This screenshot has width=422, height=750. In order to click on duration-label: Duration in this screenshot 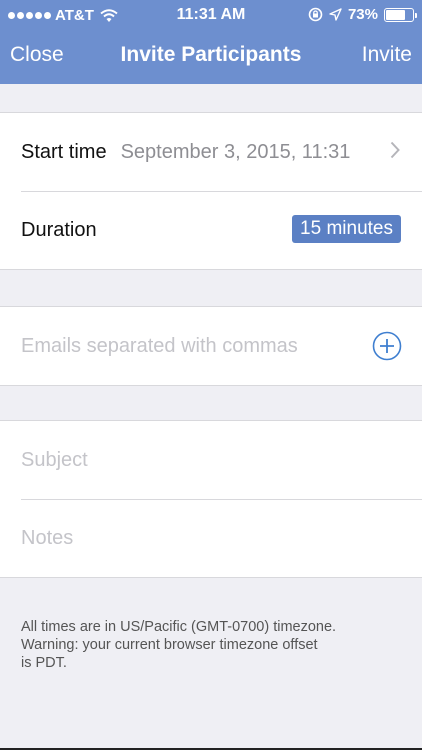, I will do `click(59, 229)`.